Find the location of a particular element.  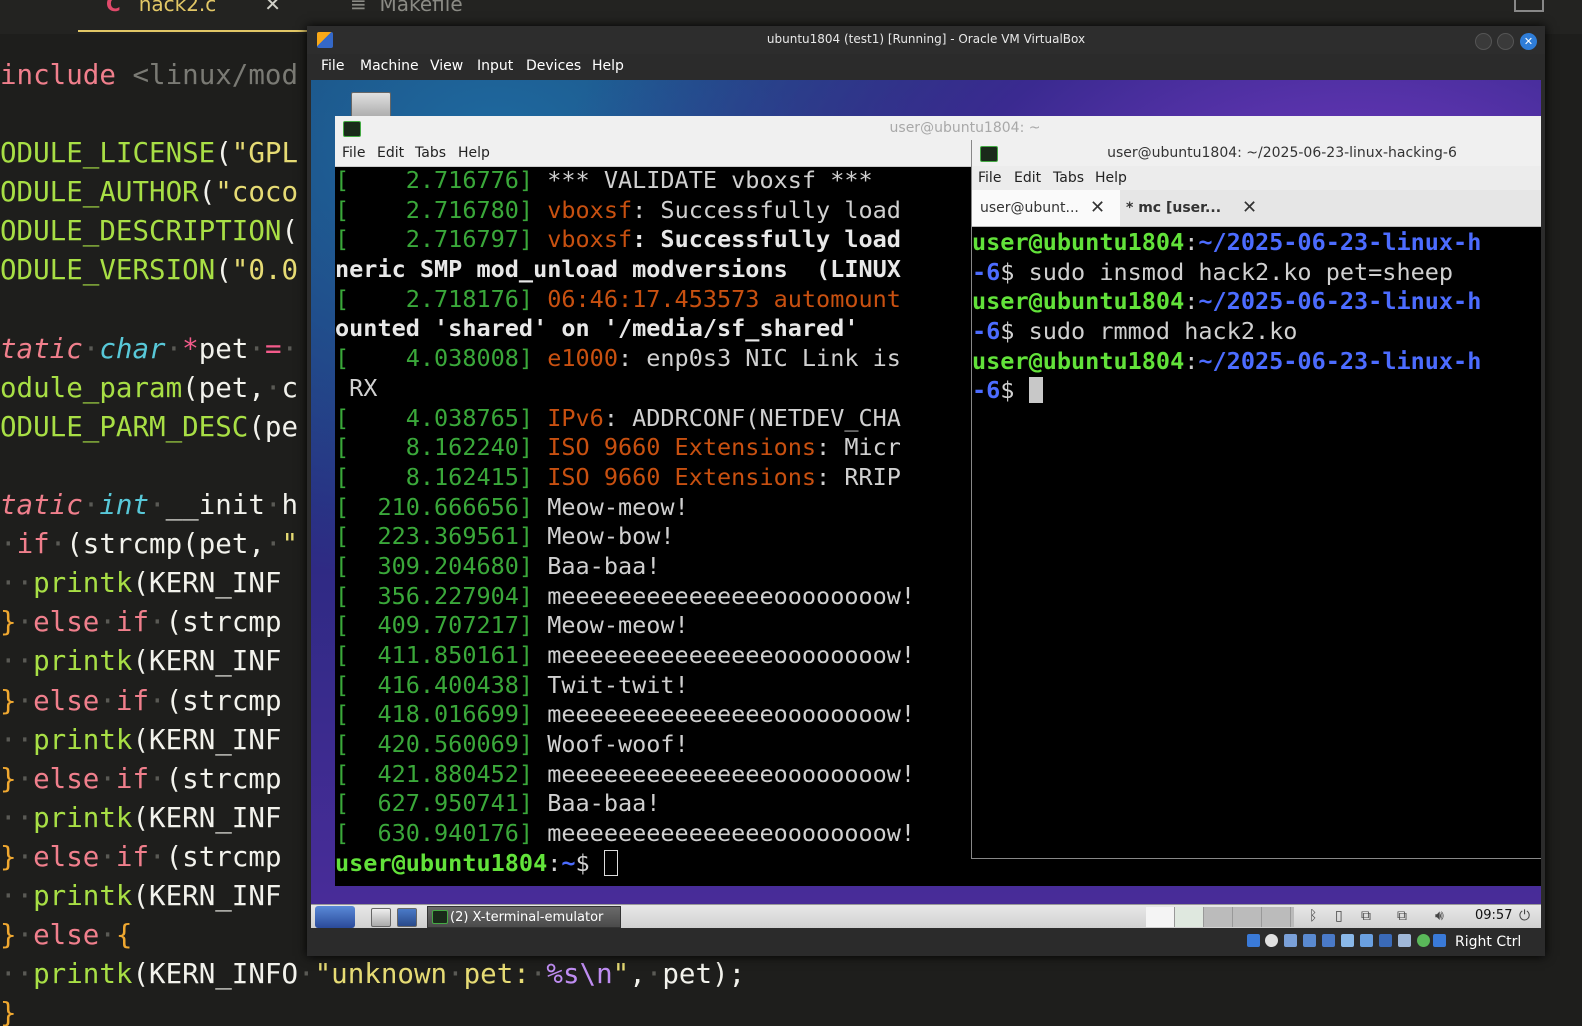

close-button: ✕ is located at coordinates (1528, 41).